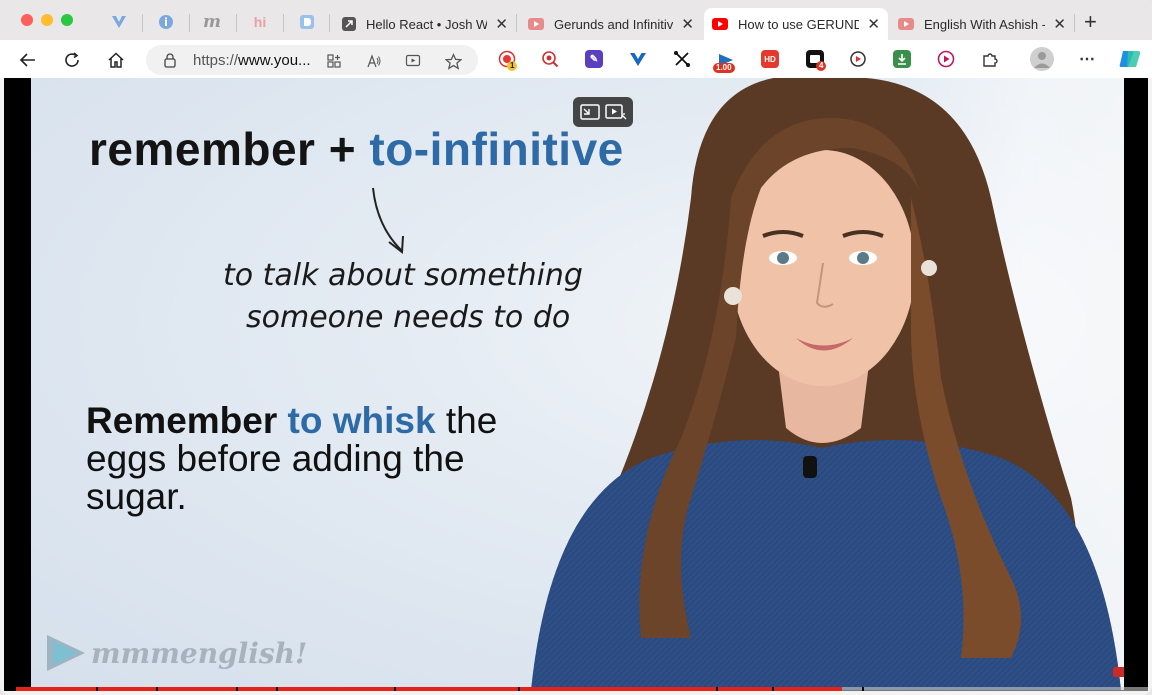 Image resolution: width=1152 pixels, height=695 pixels. I want to click on notes-extension-icon: 4, so click(816, 60).